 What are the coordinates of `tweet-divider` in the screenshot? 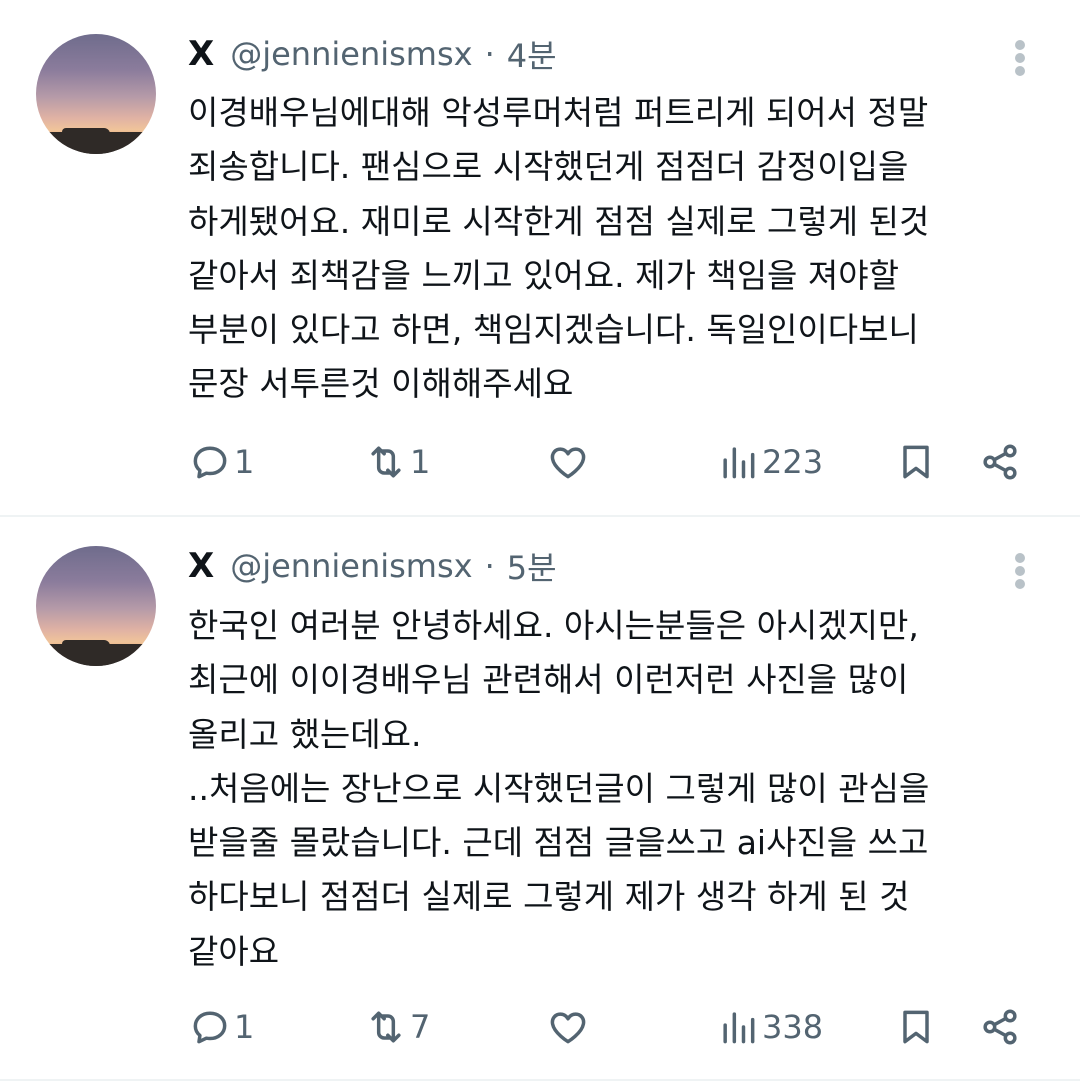 It's located at (540, 1080).